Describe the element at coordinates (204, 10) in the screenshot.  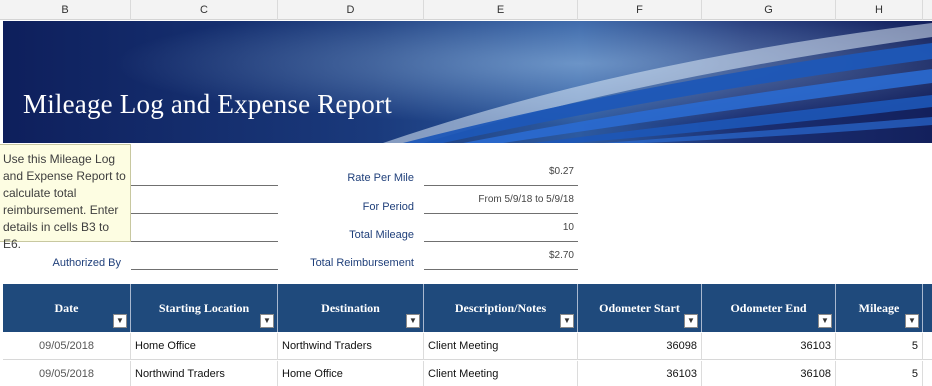
I see `column-header-c: C` at that location.